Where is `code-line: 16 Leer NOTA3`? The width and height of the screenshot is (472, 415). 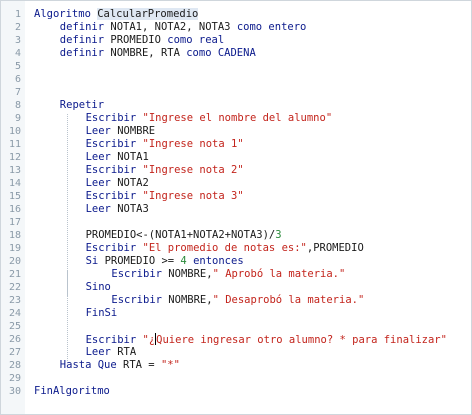 code-line: 16 Leer NOTA3 is located at coordinates (236, 209).